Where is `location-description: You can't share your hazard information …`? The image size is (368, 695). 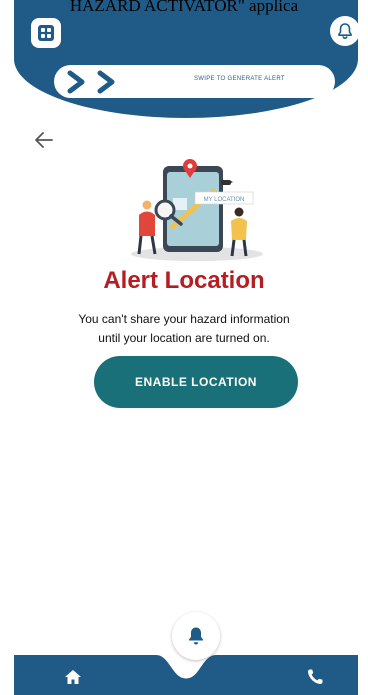 location-description: You can't share your hazard information … is located at coordinates (184, 329).